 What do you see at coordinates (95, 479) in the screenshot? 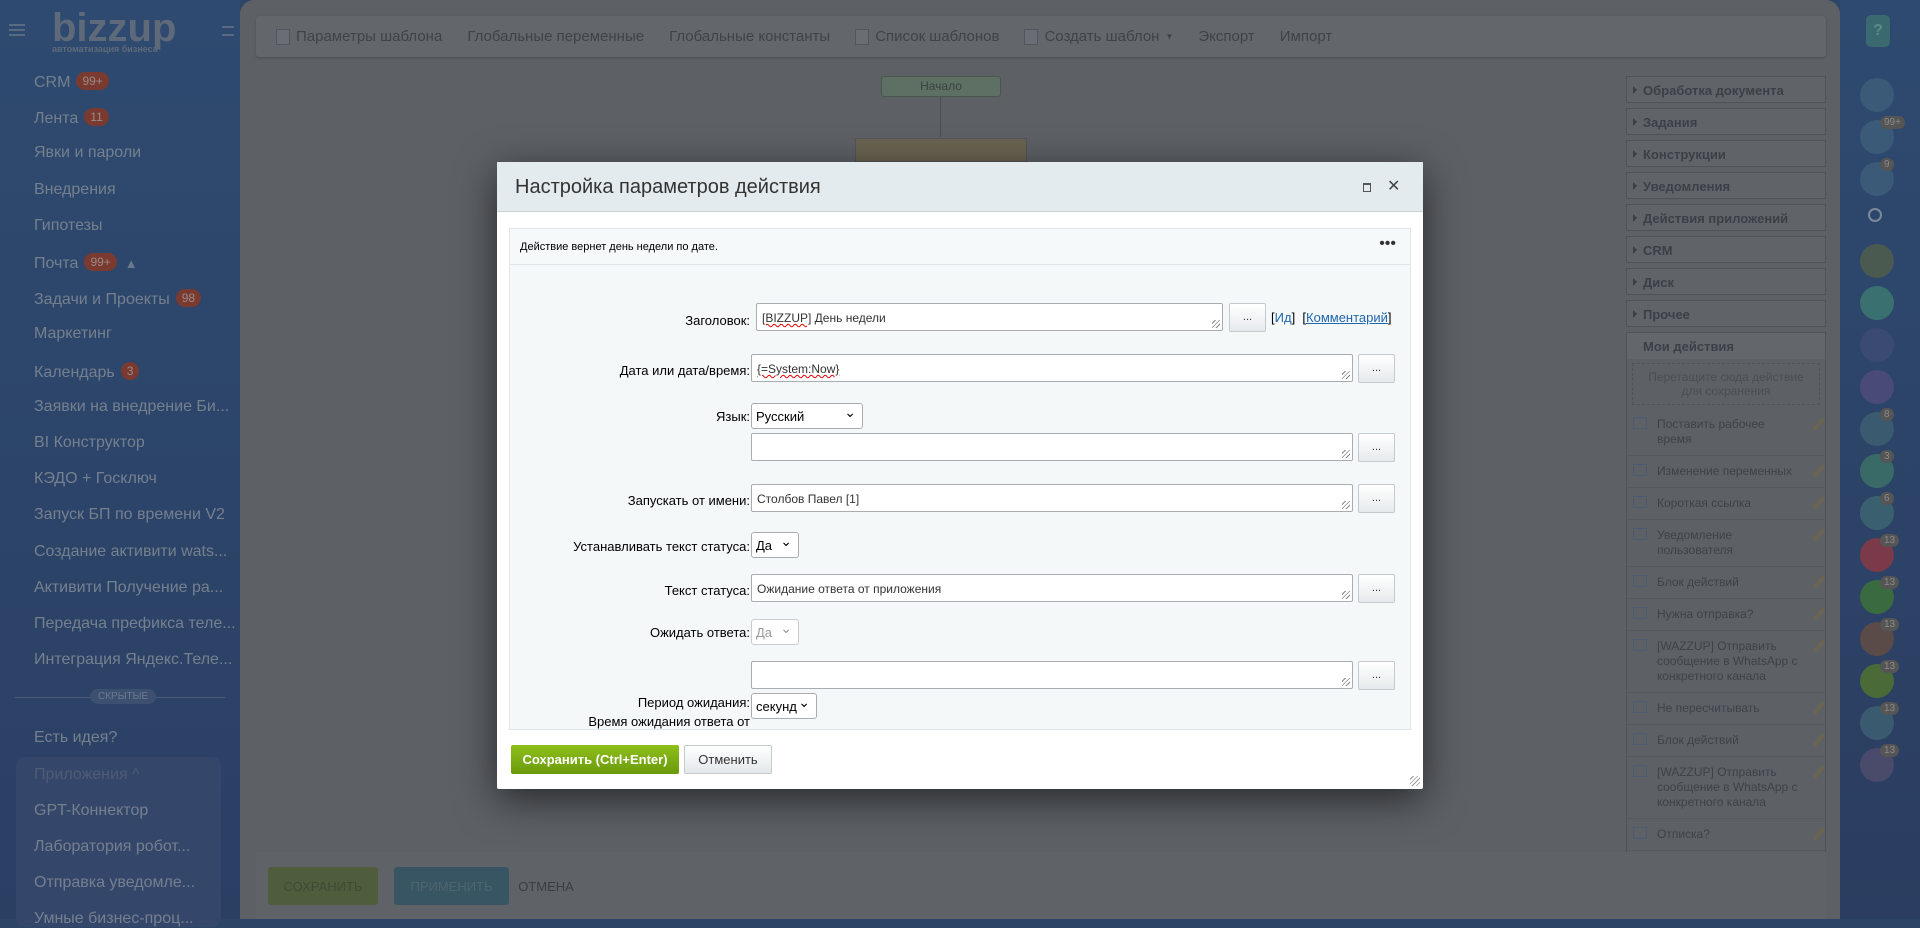
I see `menu-item: КЭДО + Госключ` at bounding box center [95, 479].